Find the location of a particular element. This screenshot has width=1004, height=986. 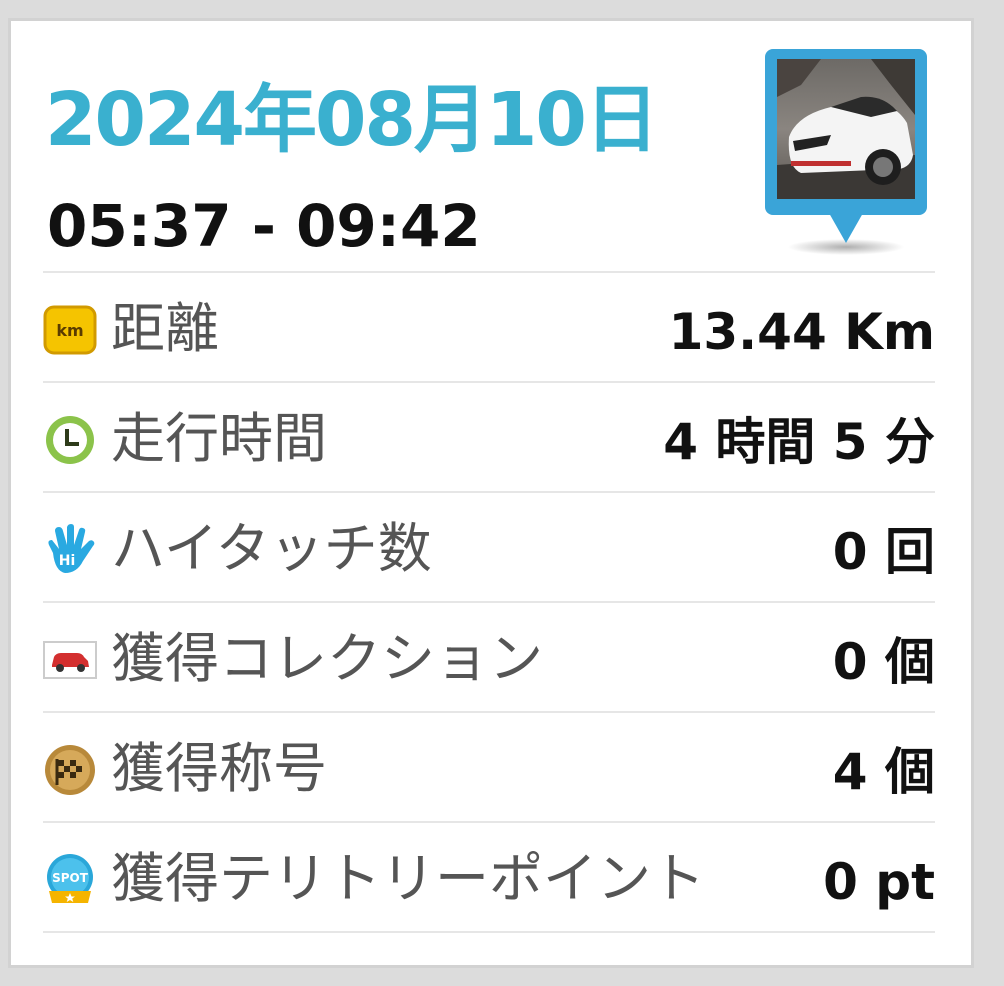

stat-value: 0 個 is located at coordinates (883, 662).